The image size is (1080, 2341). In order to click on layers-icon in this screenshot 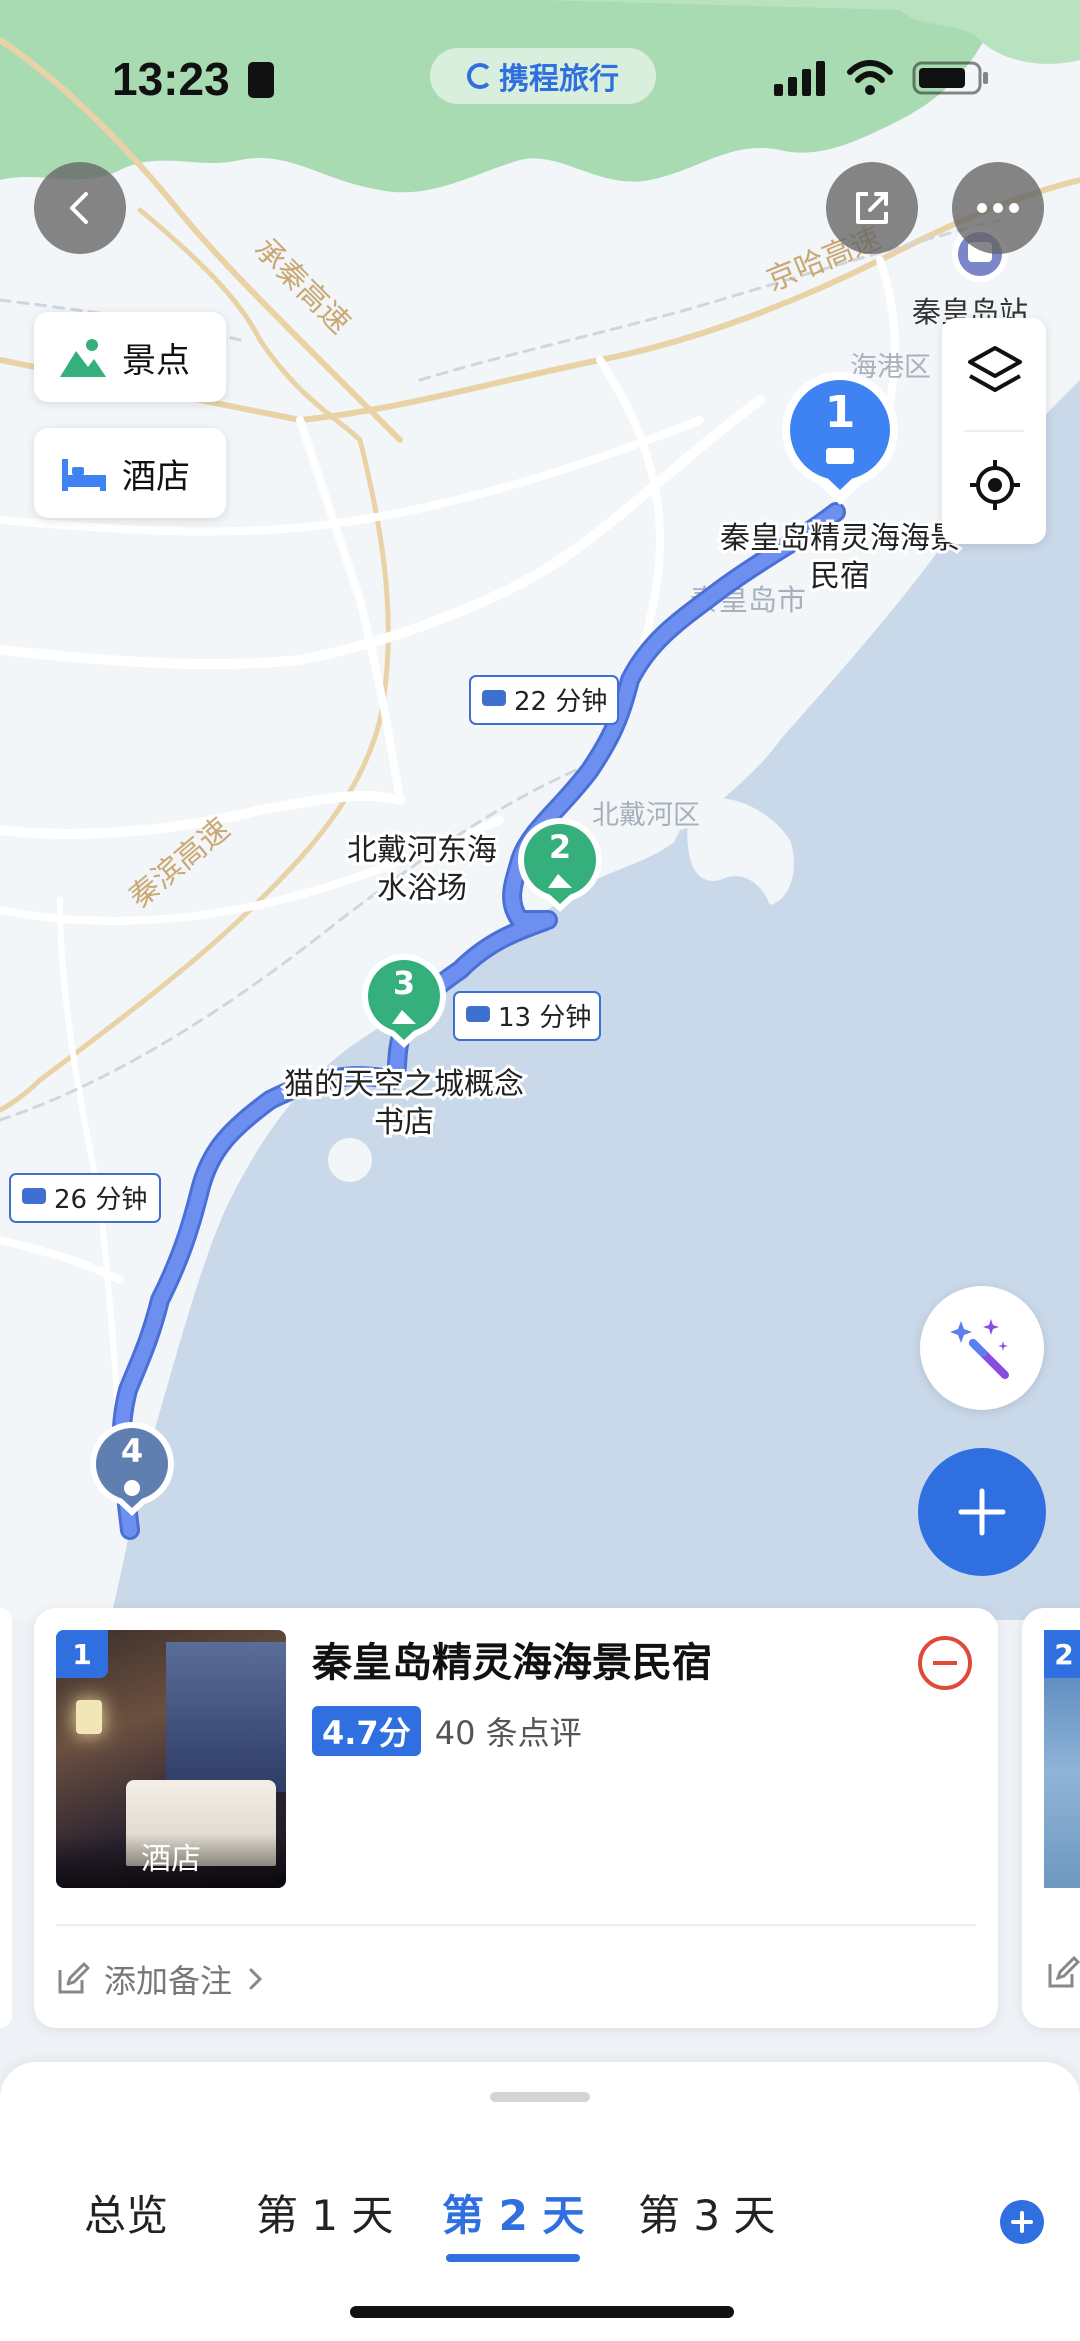, I will do `click(995, 371)`.